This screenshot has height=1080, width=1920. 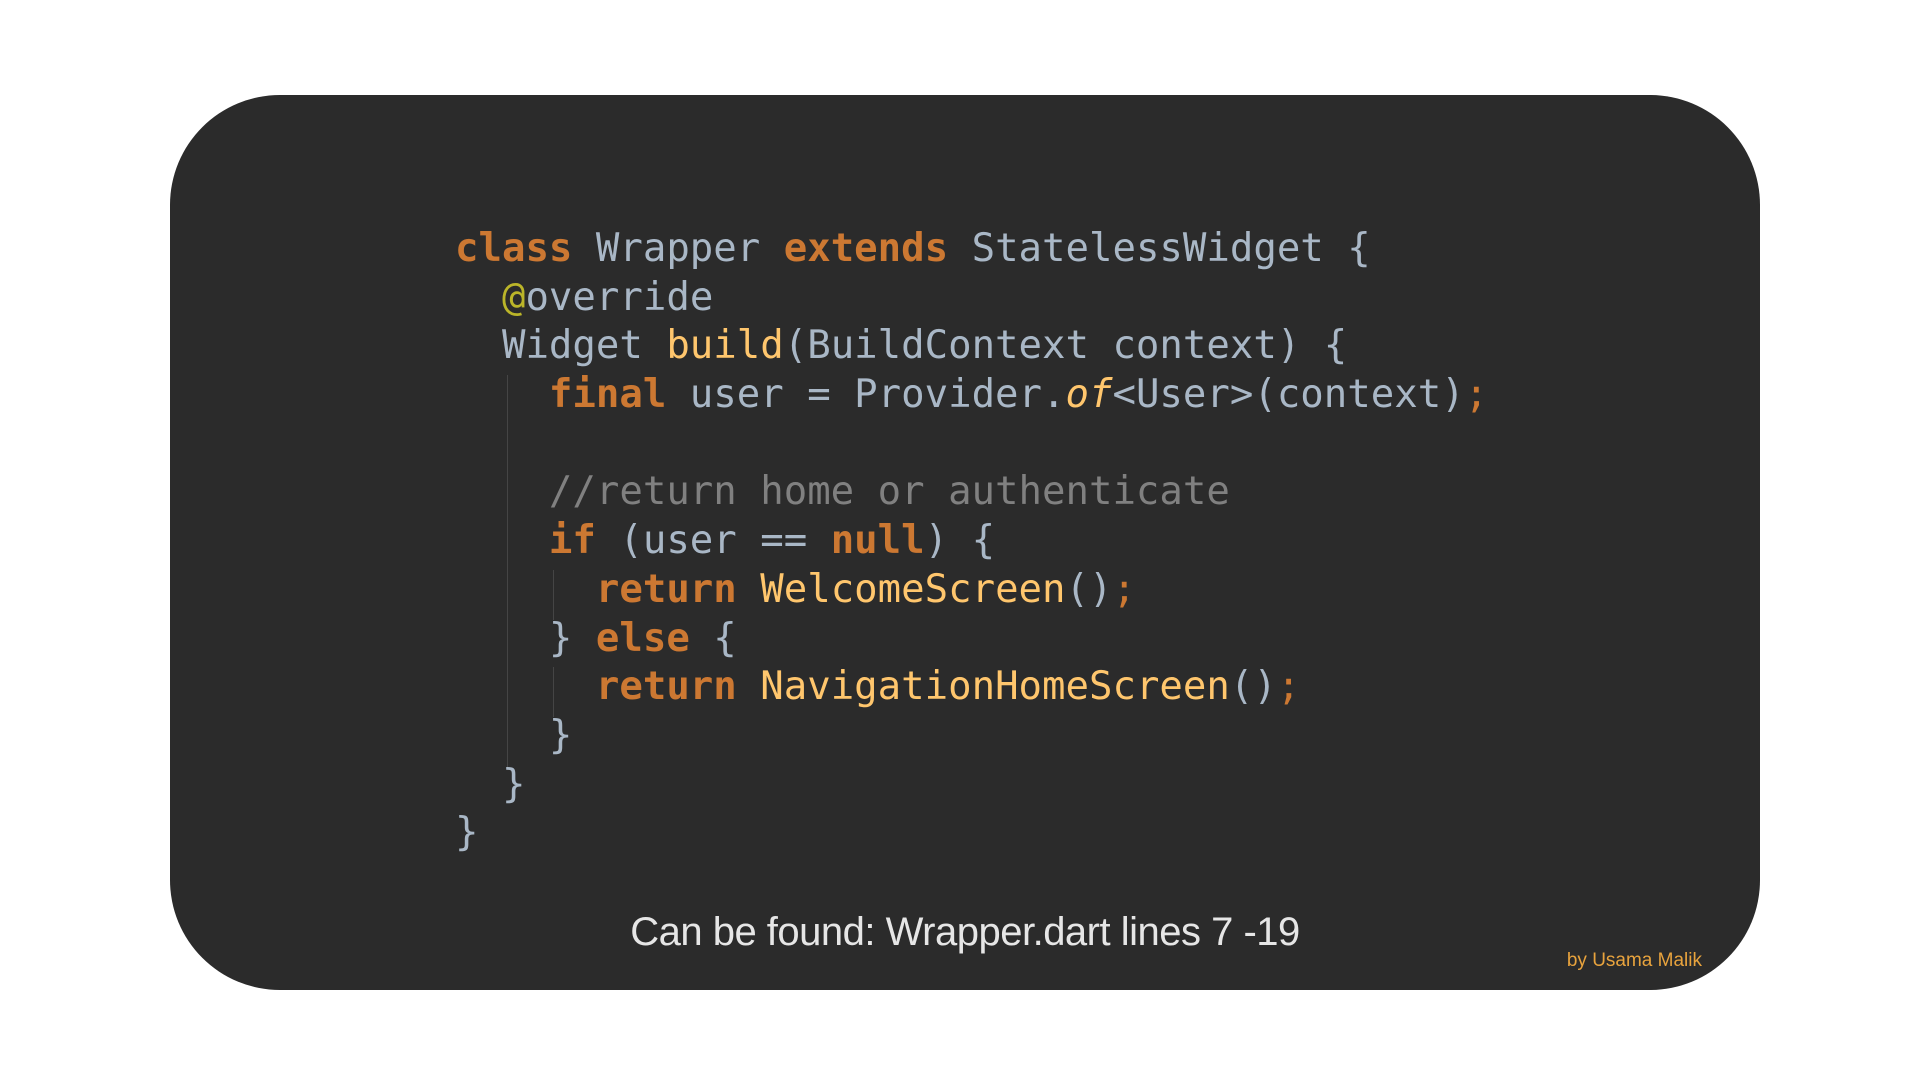 What do you see at coordinates (971, 298) in the screenshot?
I see `code-line: @override` at bounding box center [971, 298].